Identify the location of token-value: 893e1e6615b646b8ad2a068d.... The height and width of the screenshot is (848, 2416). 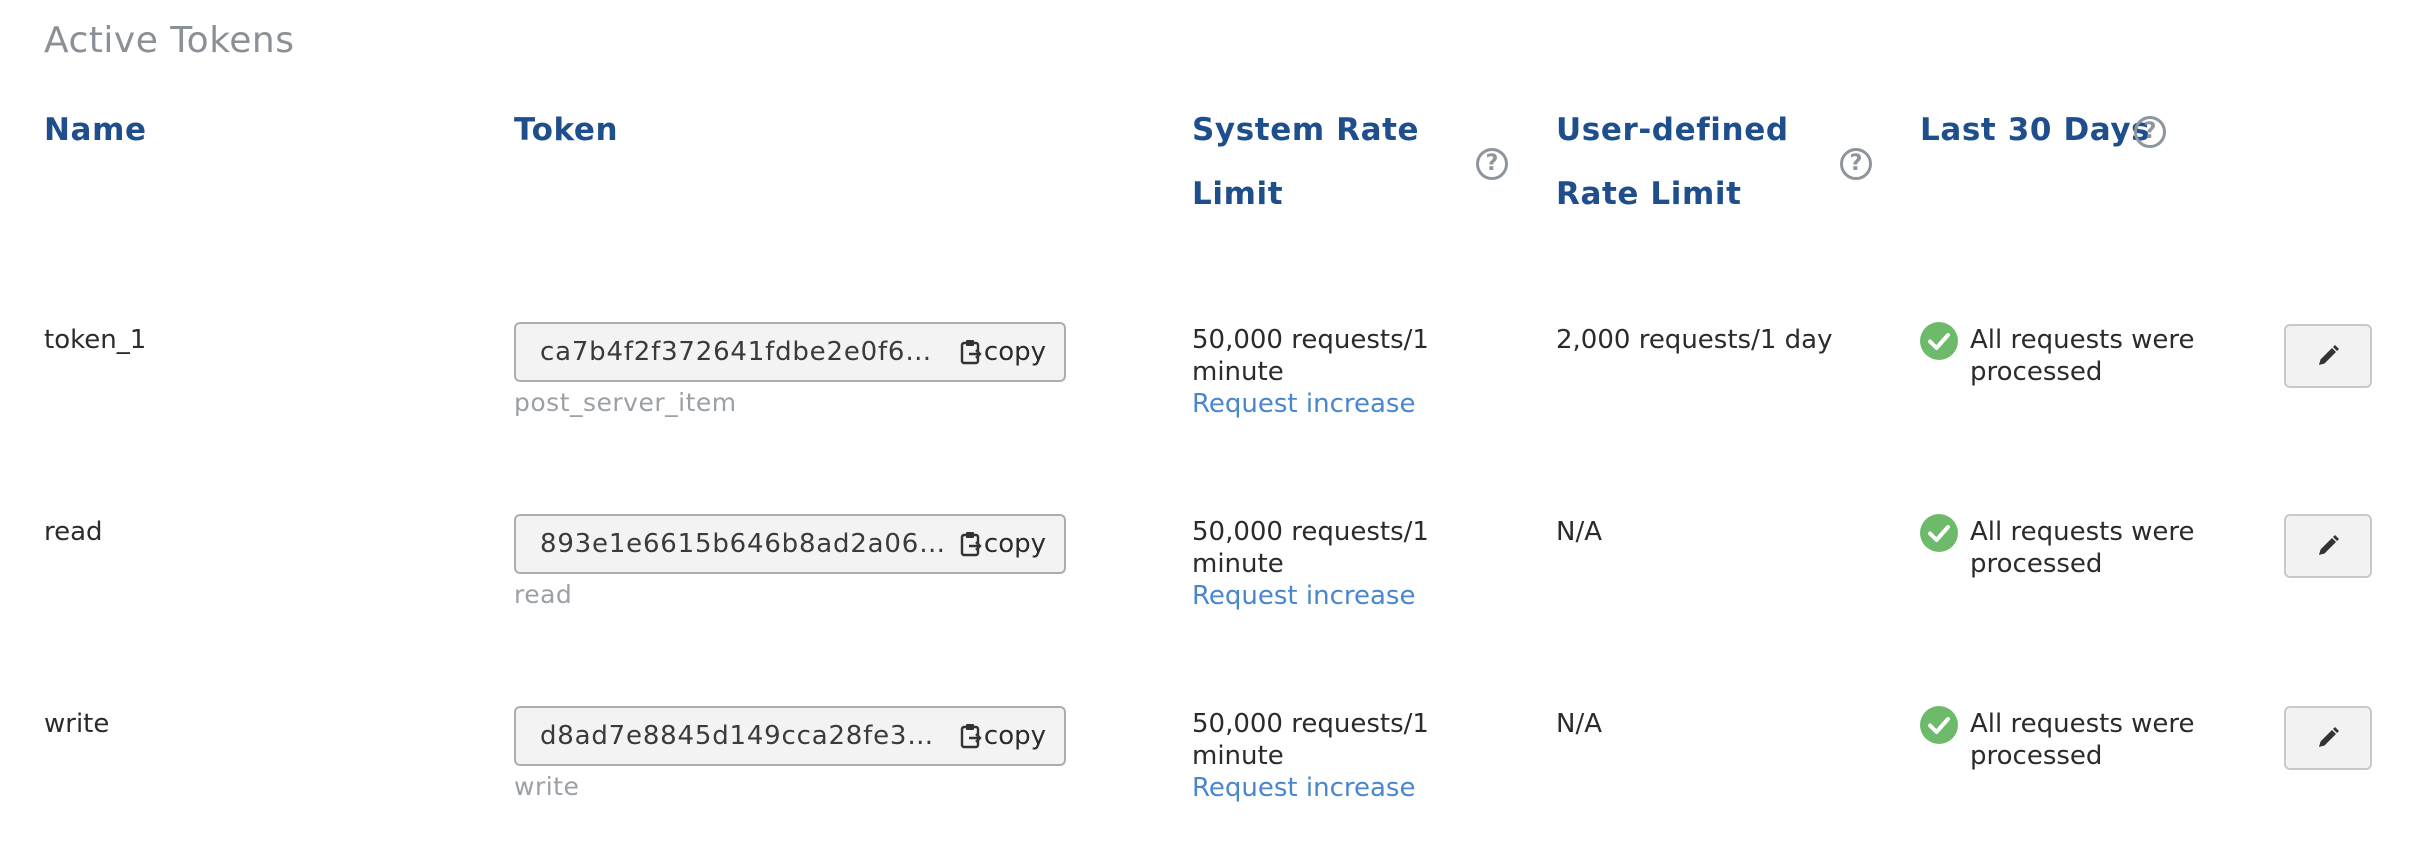
(732, 544).